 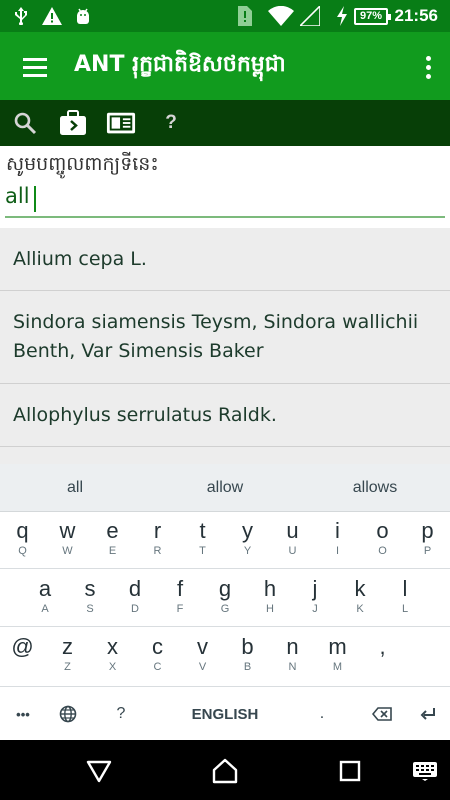 I want to click on key-label: m, so click(x=337, y=646).